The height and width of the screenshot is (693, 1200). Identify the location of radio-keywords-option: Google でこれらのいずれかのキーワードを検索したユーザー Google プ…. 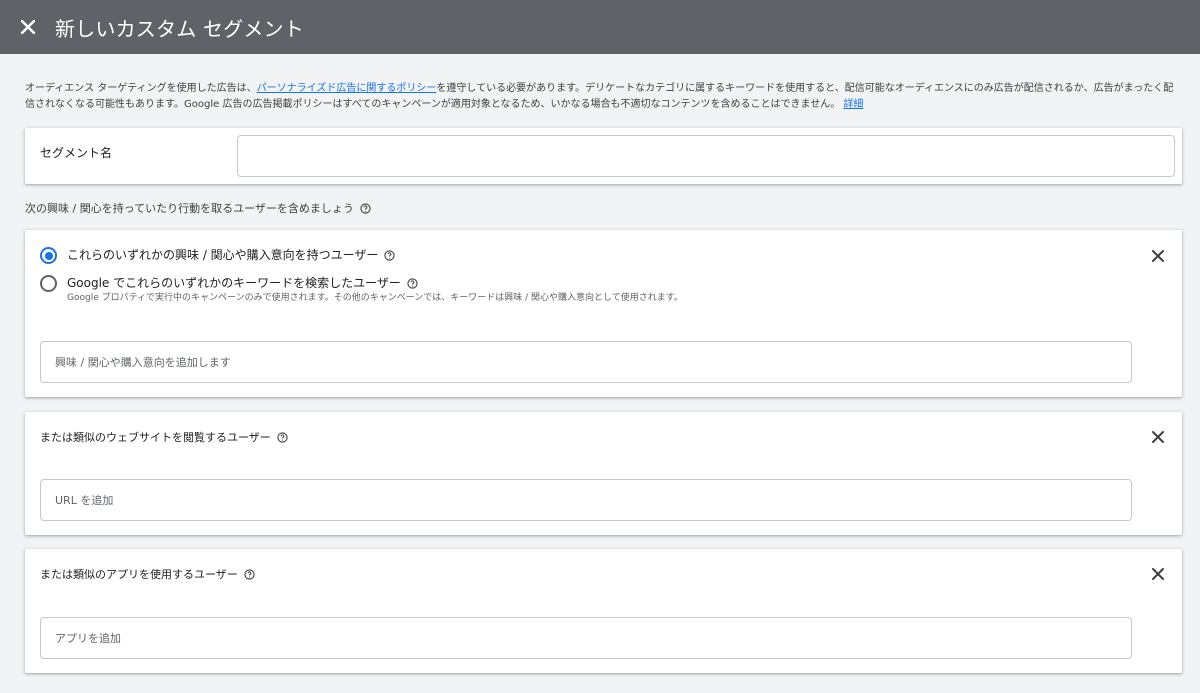
(361, 290).